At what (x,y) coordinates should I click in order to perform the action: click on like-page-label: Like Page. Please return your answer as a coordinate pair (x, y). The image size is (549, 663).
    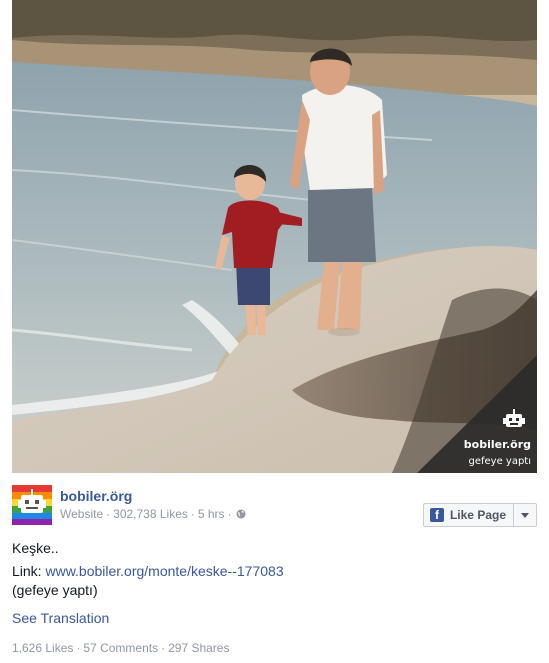
    Looking at the image, I should click on (477, 515).